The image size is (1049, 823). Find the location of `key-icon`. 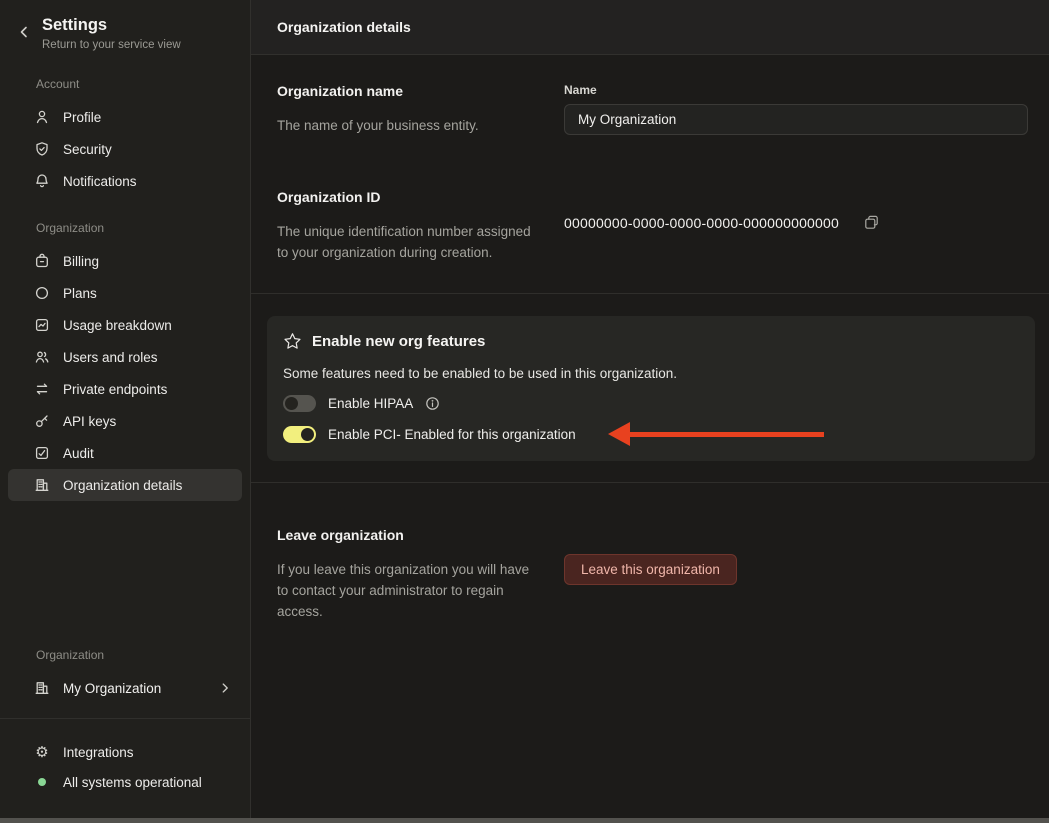

key-icon is located at coordinates (42, 421).